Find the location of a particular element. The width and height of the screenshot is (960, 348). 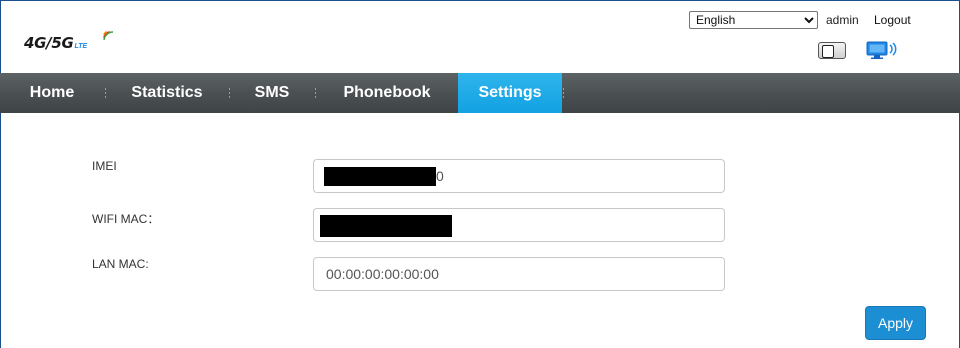

lan-mac-field: 00:00:00:00:00:00 is located at coordinates (519, 274).